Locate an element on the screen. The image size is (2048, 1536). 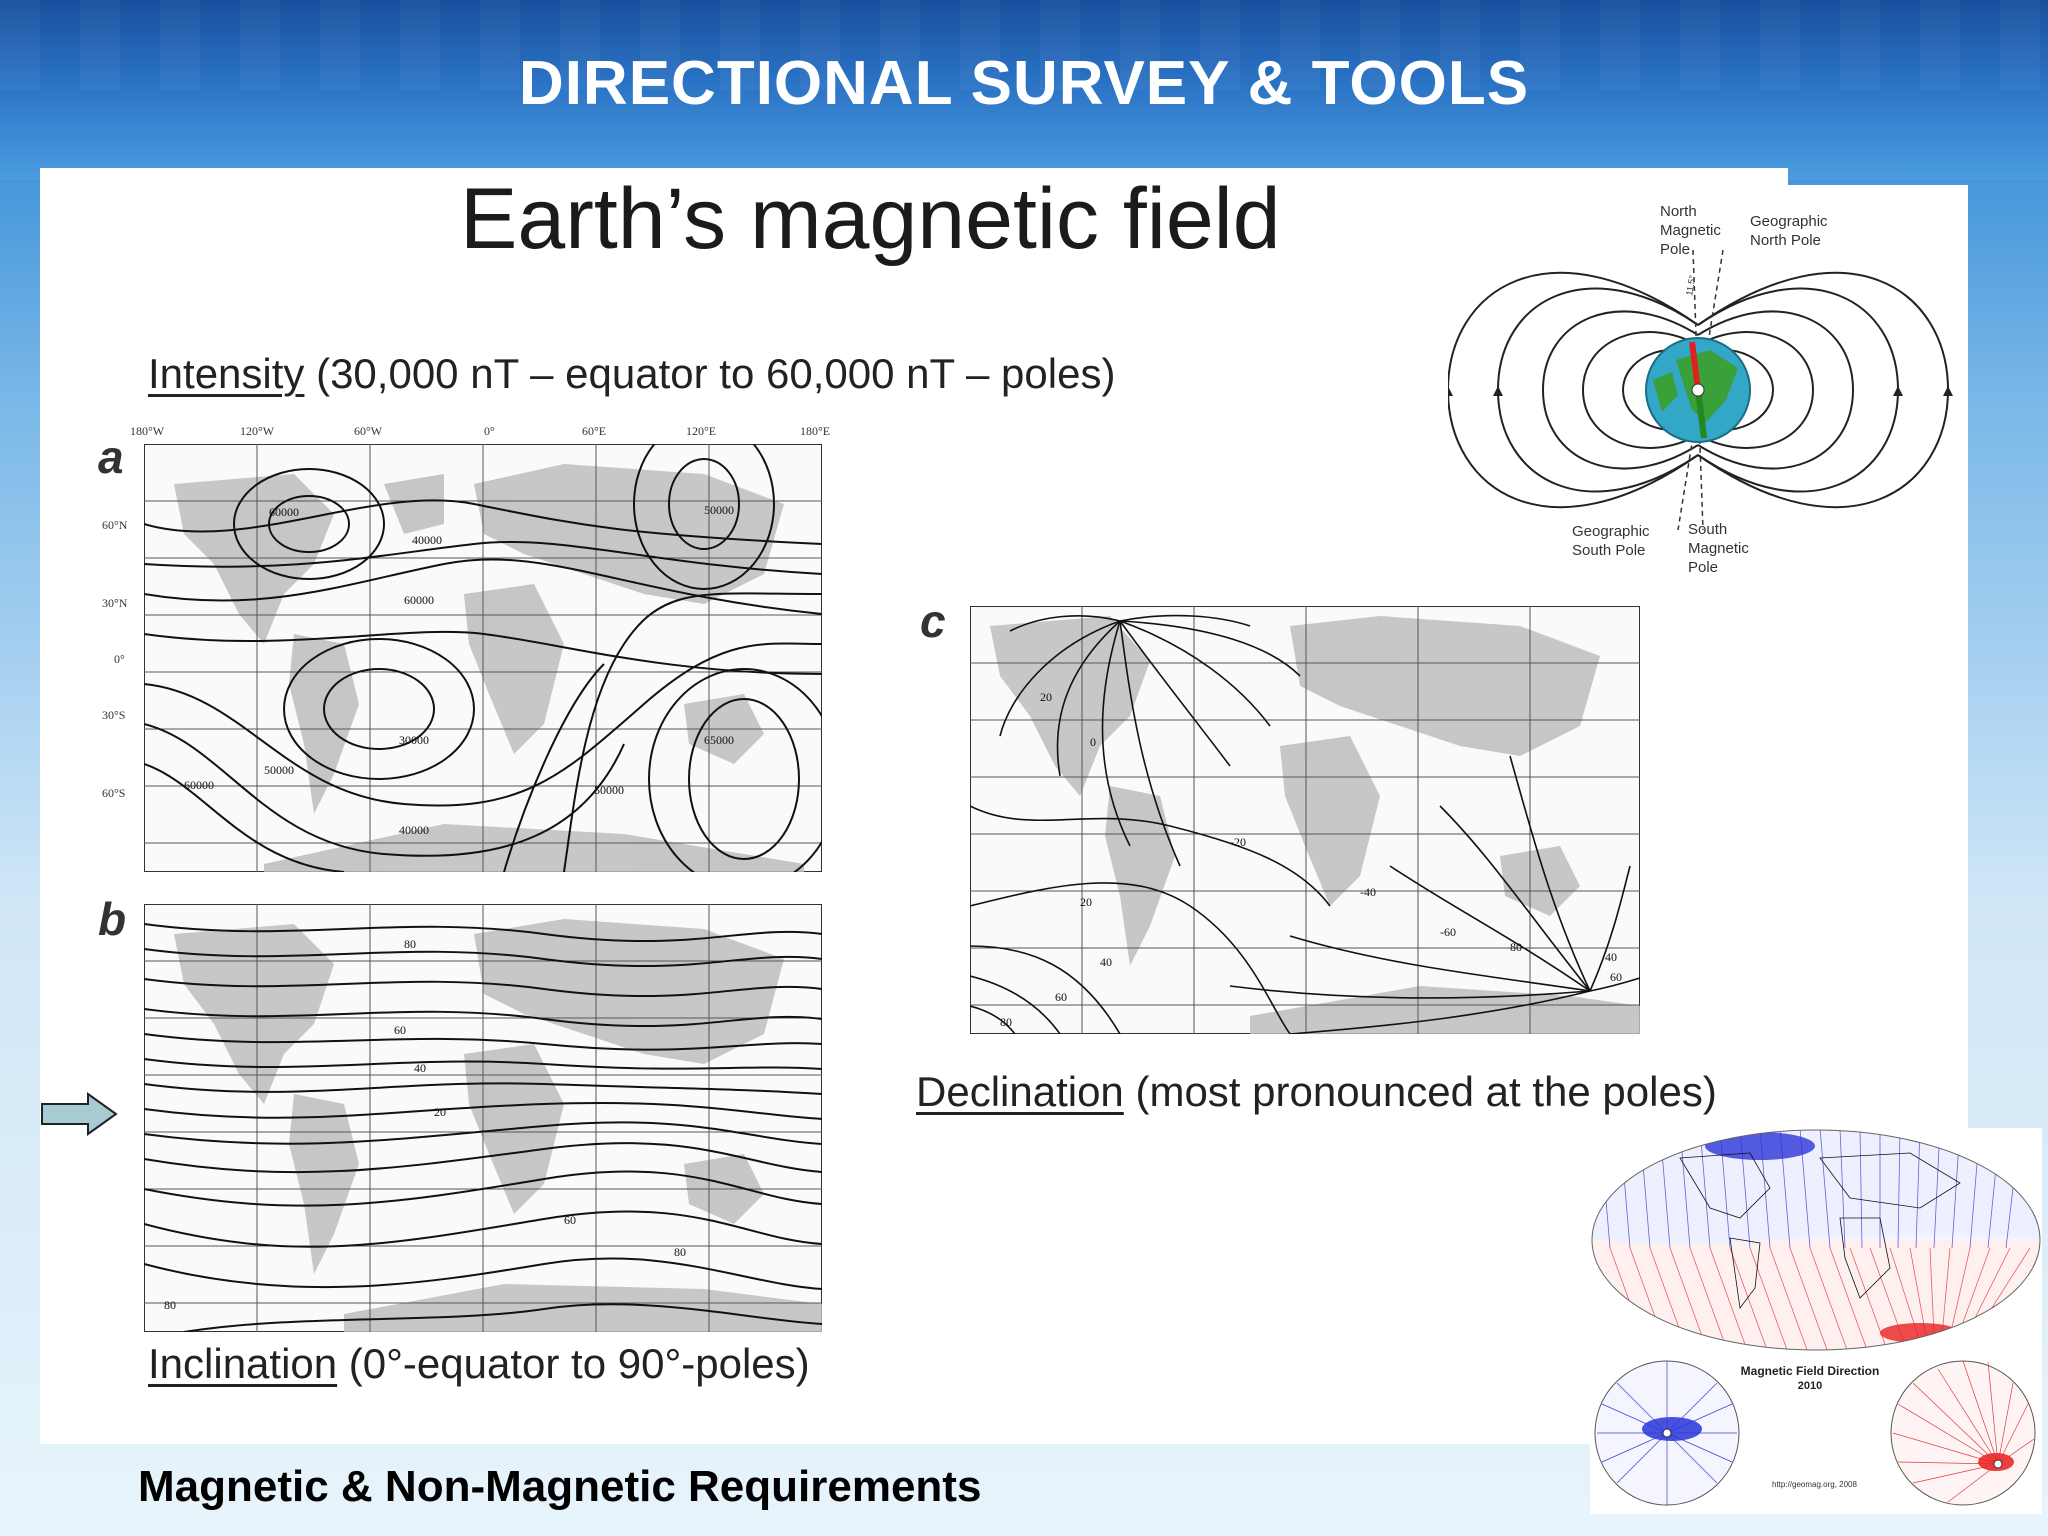
contour-label: 65000 is located at coordinates (719, 740).